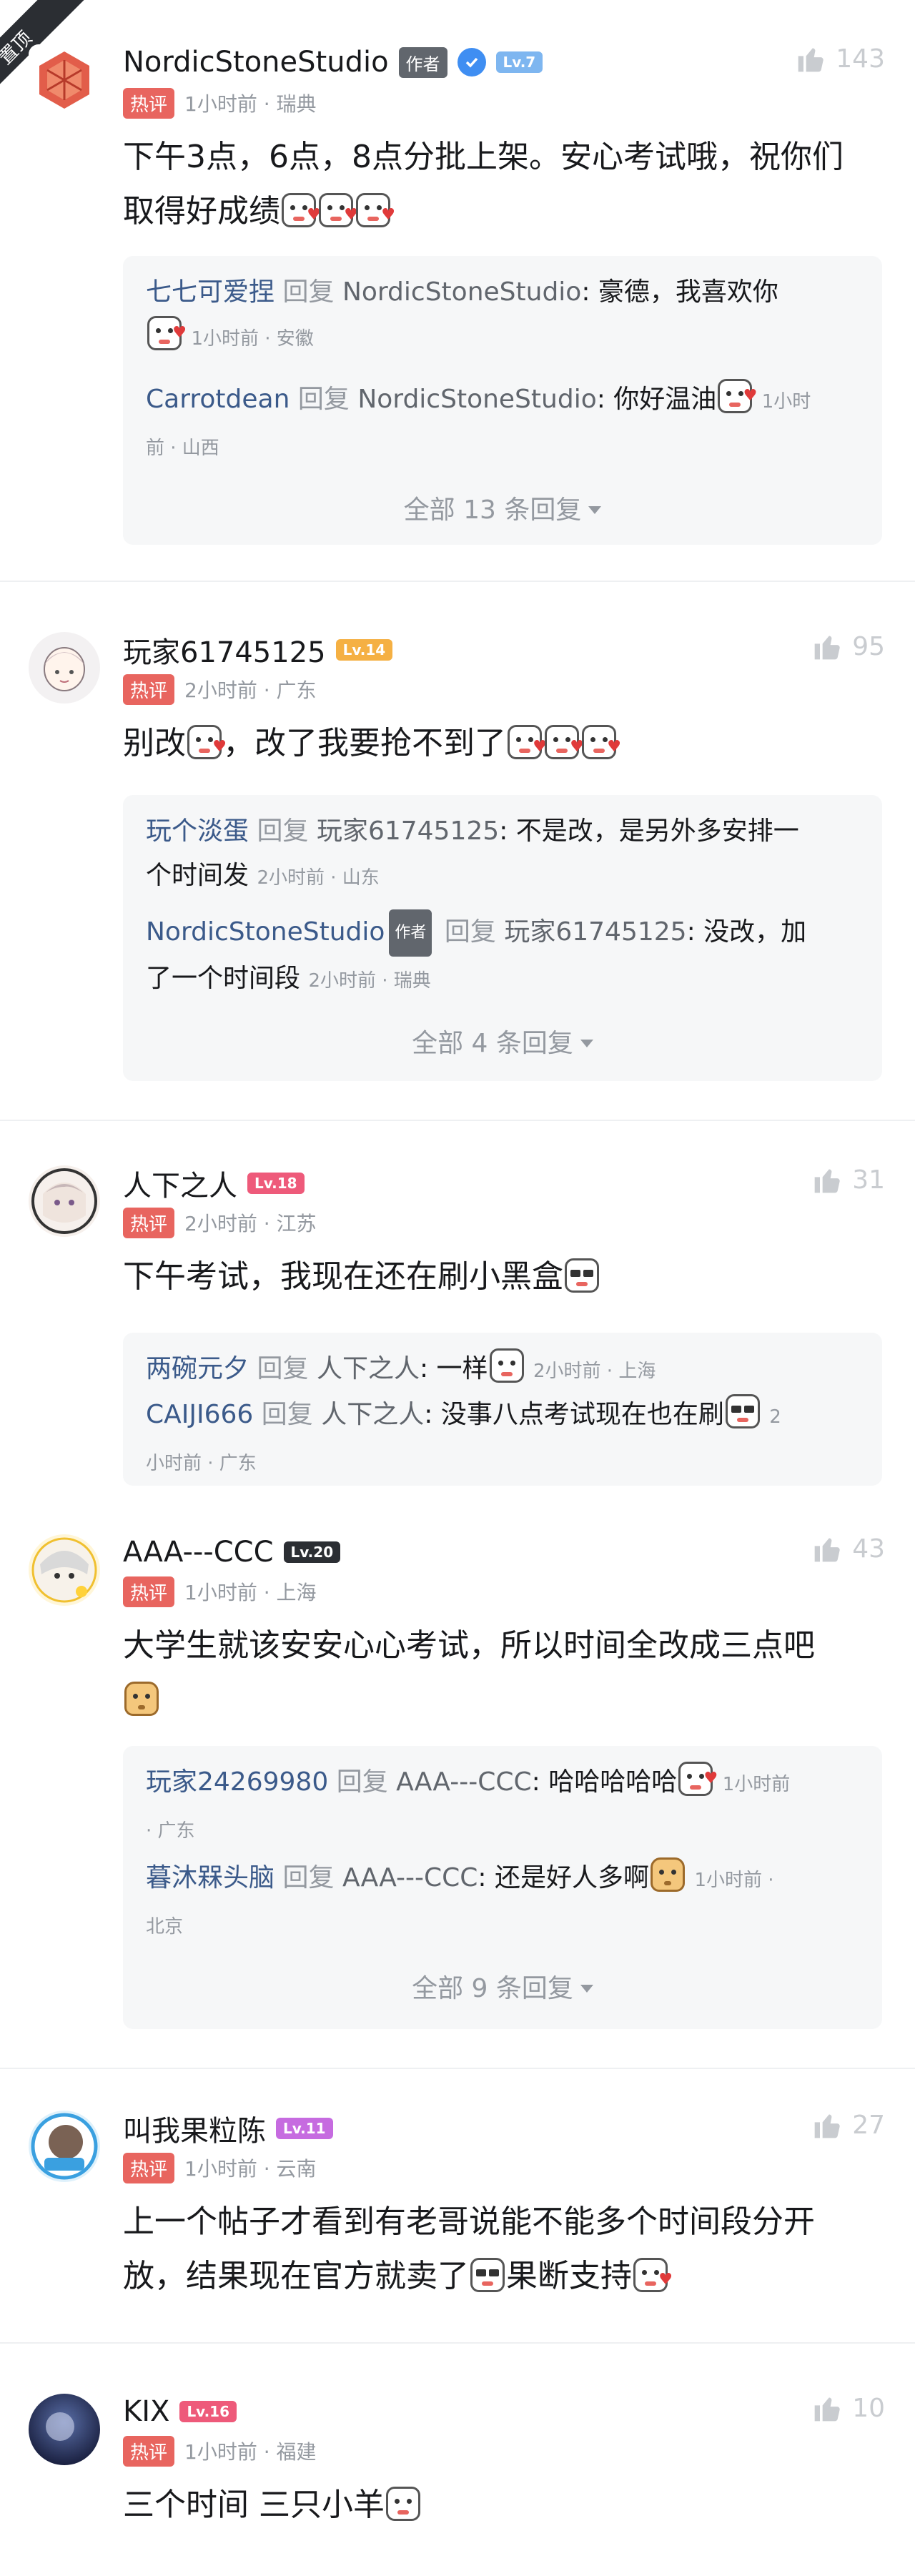 The image size is (915, 2576). Describe the element at coordinates (849, 2125) in the screenshot. I see `like-button: 27` at that location.